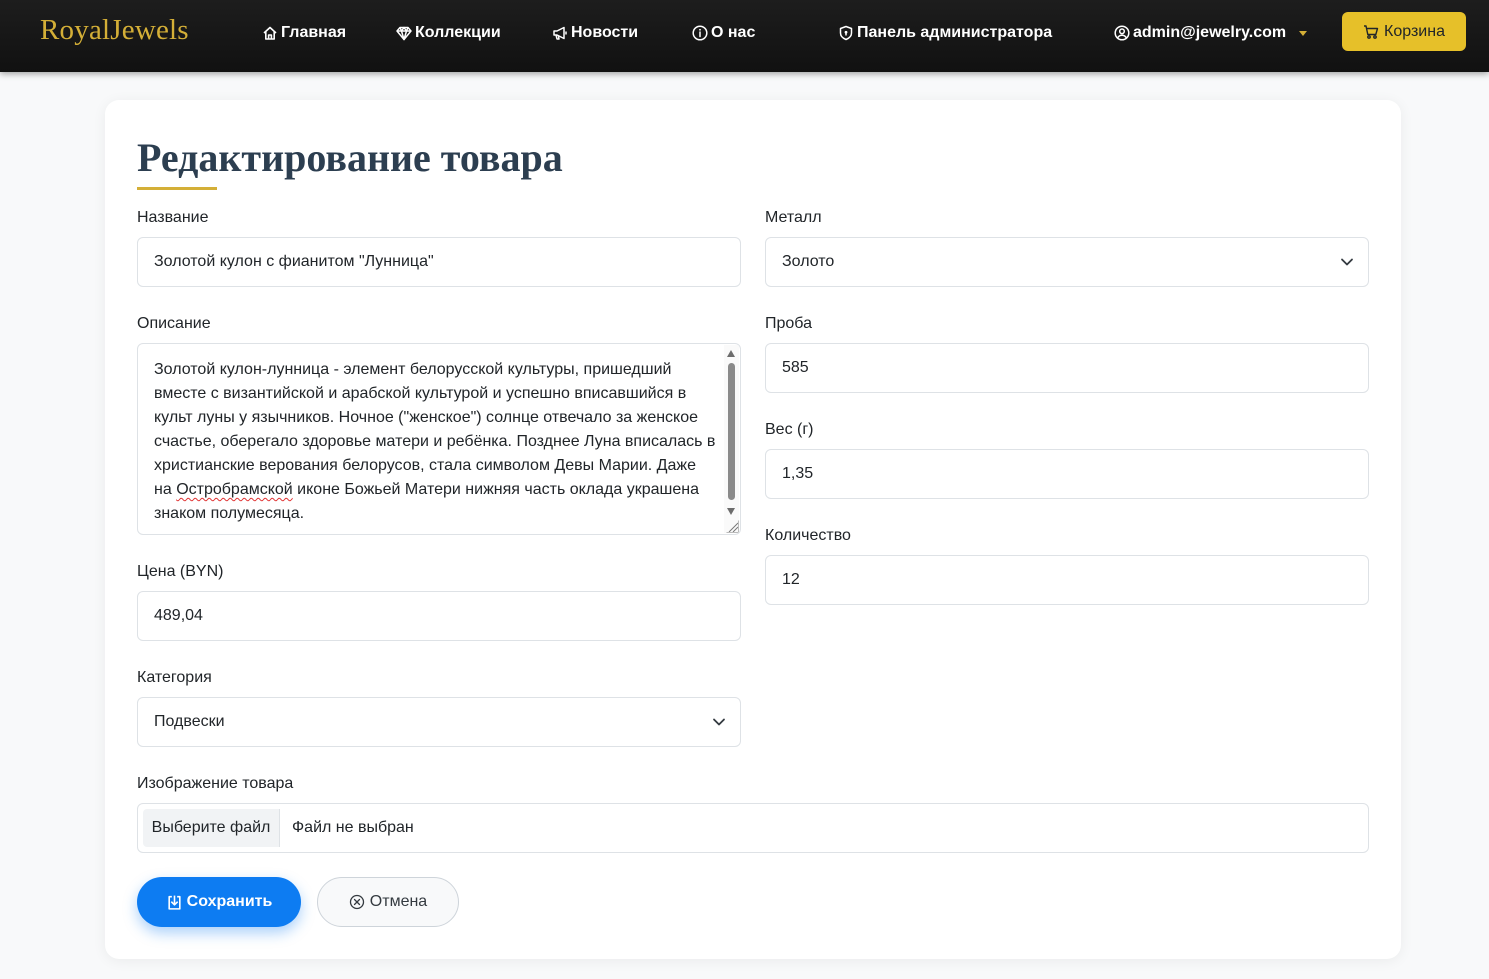  Describe the element at coordinates (189, 721) in the screenshot. I see `category-select-value: Подвески` at that location.